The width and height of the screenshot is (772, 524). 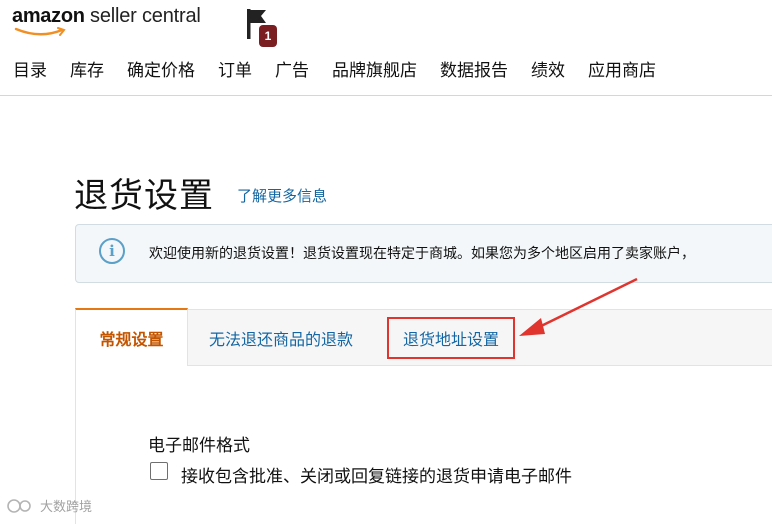 I want to click on email-links-checkbox, so click(x=159, y=471).